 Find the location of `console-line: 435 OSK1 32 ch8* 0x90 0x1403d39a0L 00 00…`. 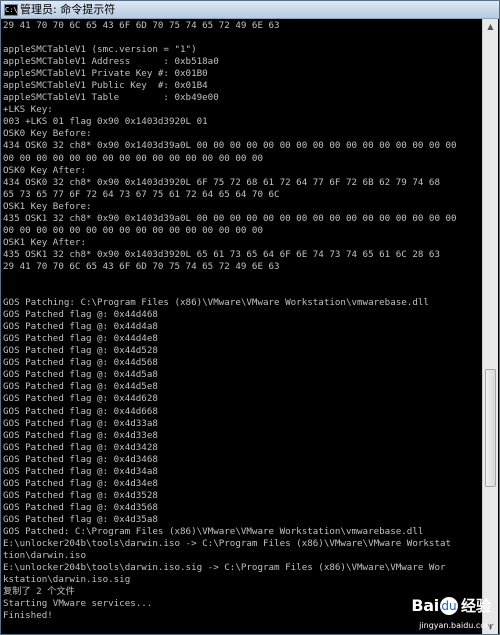

console-line: 435 OSK1 32 ch8* 0x90 0x1403d39a0L 00 00… is located at coordinates (230, 218).